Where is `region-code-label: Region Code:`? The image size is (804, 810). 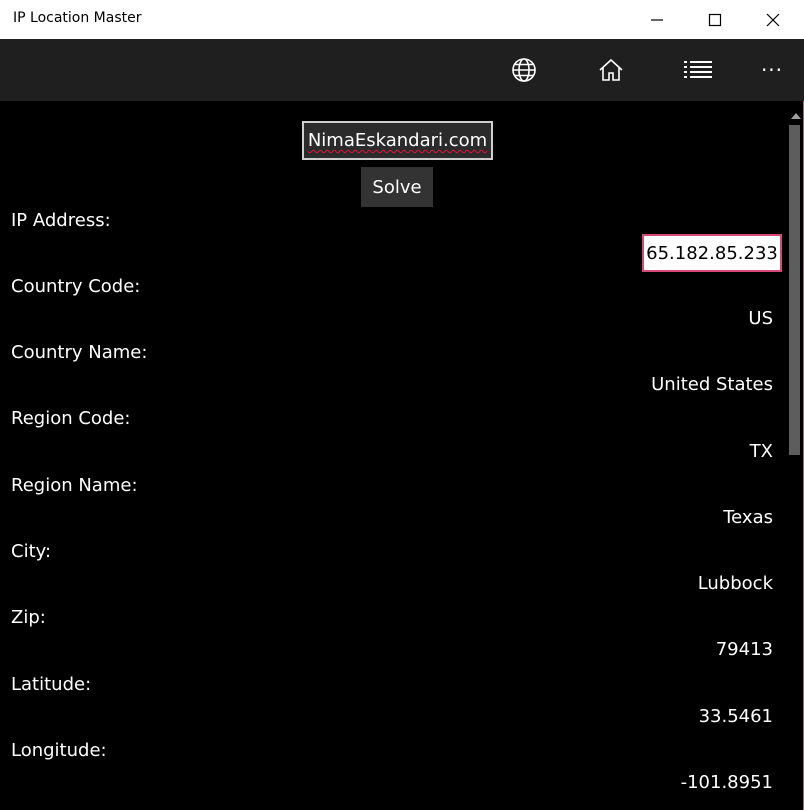 region-code-label: Region Code: is located at coordinates (71, 418).